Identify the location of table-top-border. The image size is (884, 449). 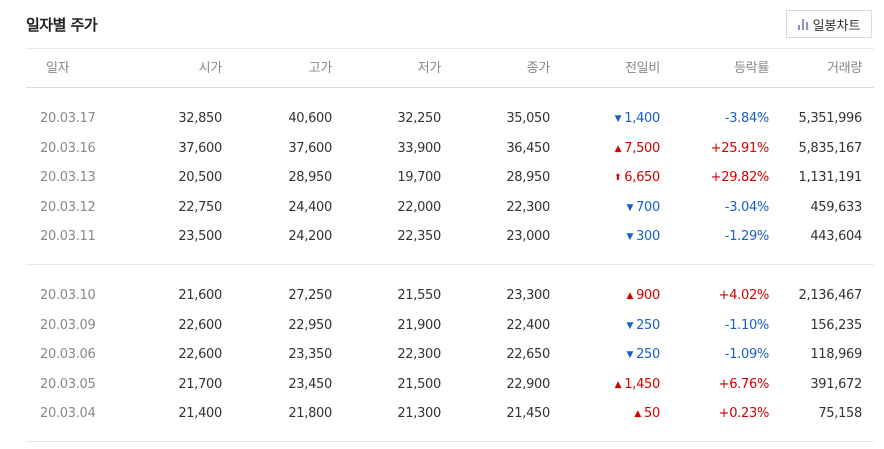
(450, 48).